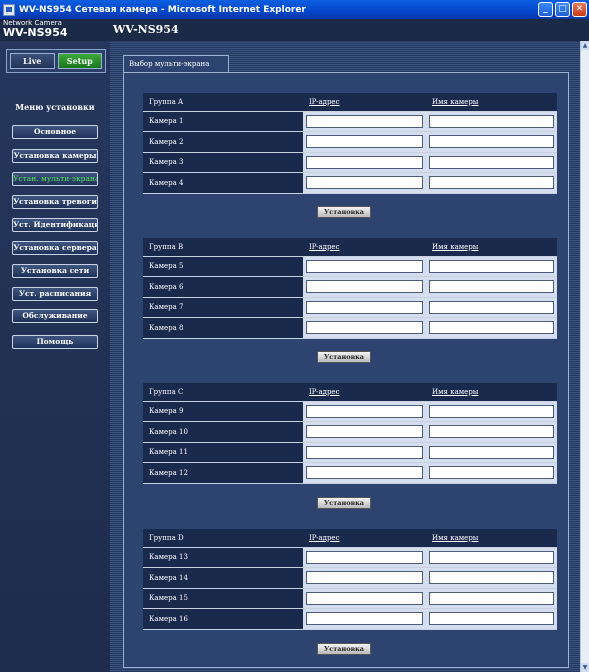 This screenshot has height=672, width=589. What do you see at coordinates (56, 61) in the screenshot?
I see `mode-switch: Live Setup` at bounding box center [56, 61].